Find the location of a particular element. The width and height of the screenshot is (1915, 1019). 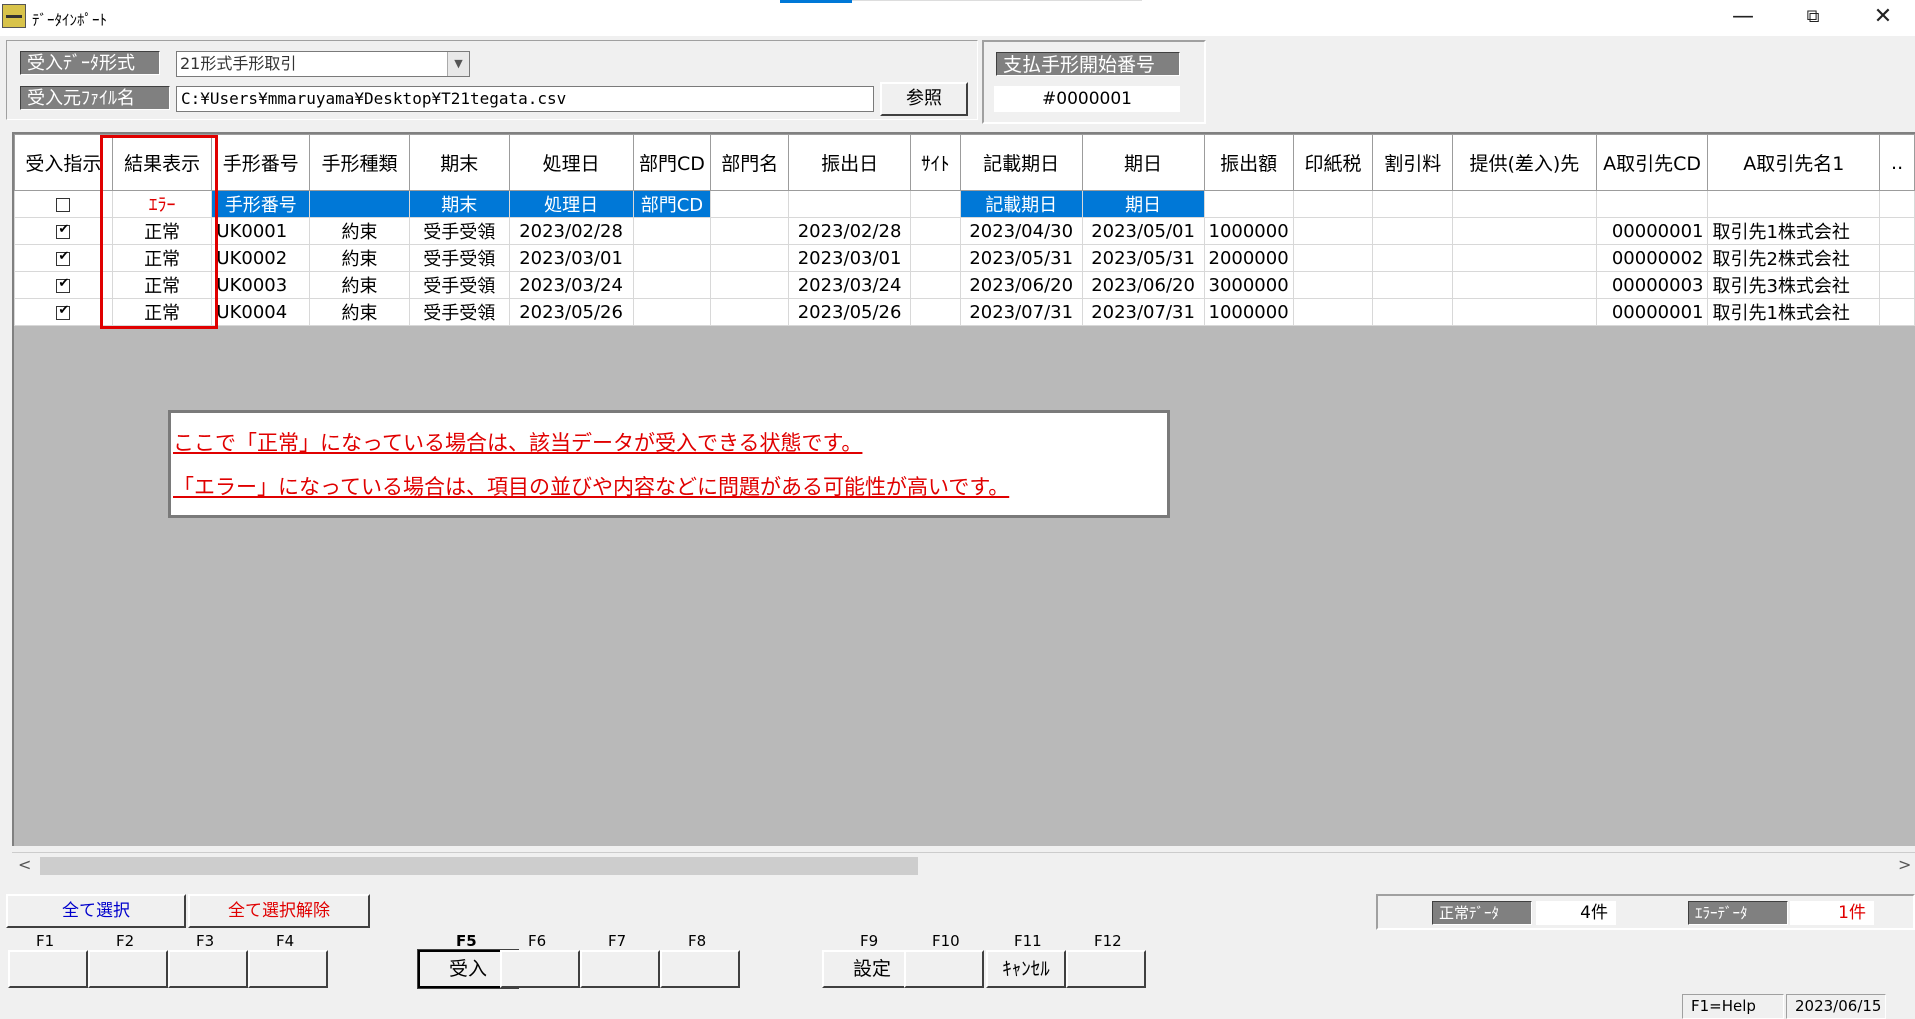

function-button-f3 is located at coordinates (208, 969).